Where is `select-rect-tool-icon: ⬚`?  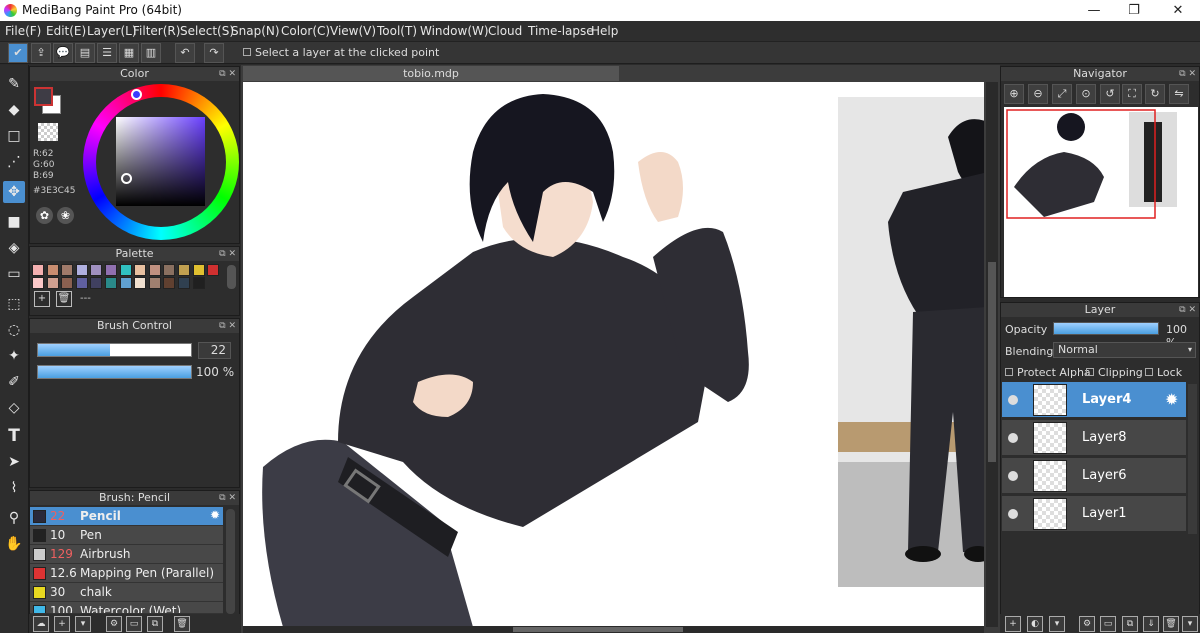 select-rect-tool-icon: ⬚ is located at coordinates (14, 304).